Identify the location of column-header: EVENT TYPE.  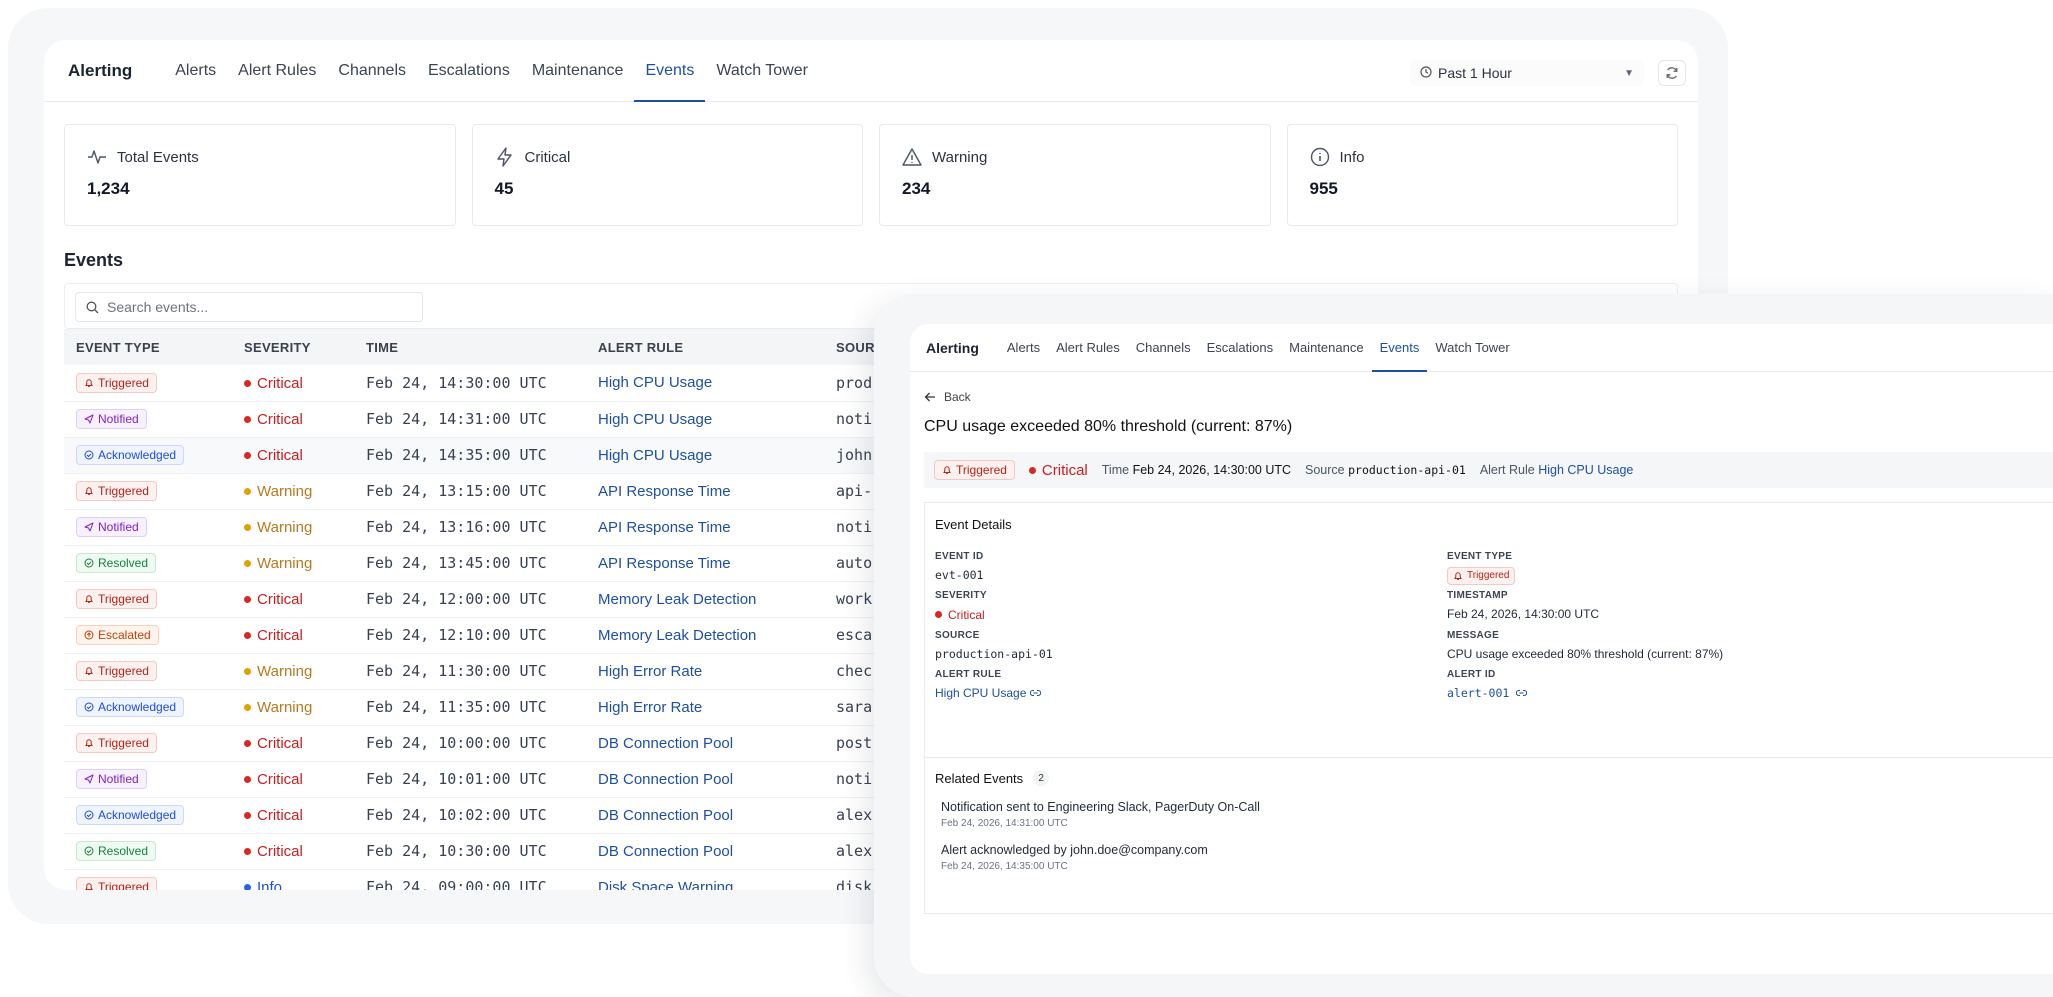
(148, 347).